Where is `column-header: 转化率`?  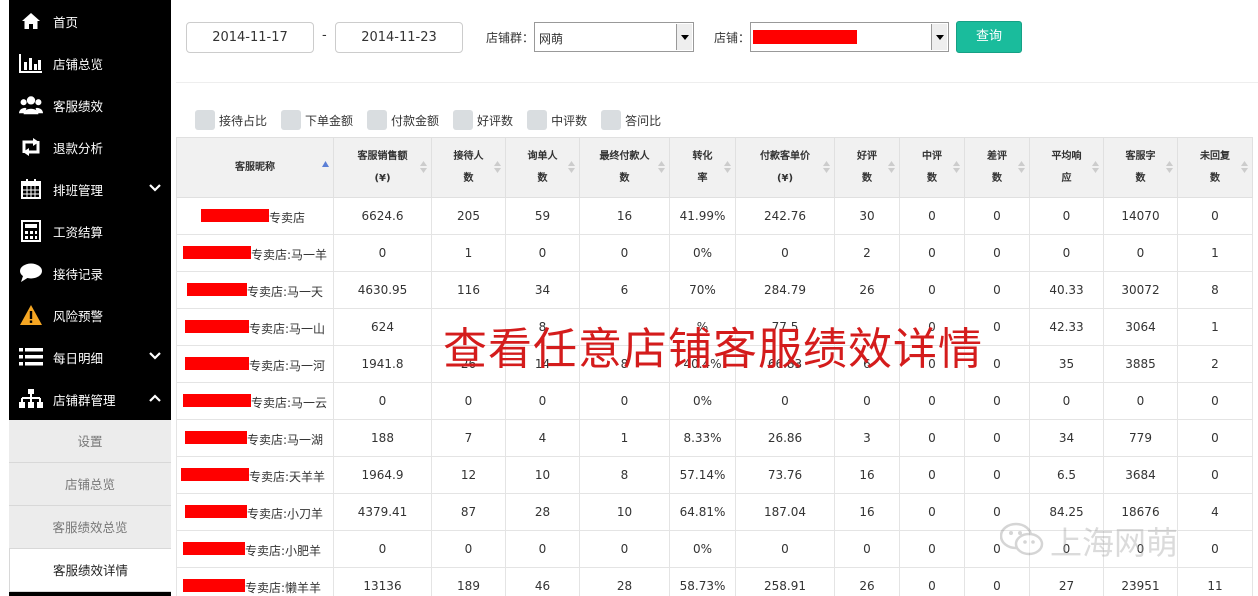 column-header: 转化率 is located at coordinates (702, 167).